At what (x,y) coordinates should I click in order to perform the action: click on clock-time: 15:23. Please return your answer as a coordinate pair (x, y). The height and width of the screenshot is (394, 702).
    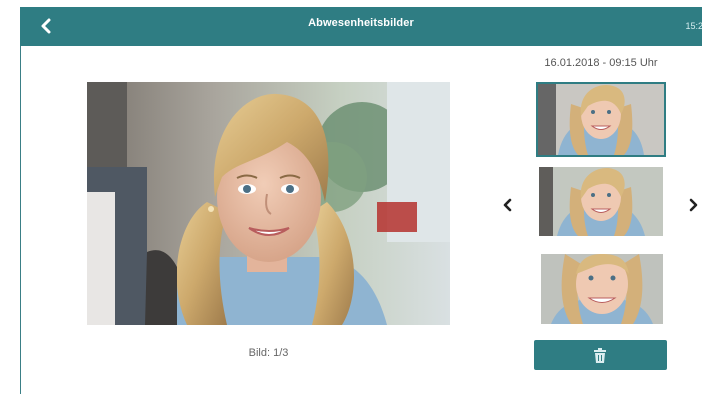
    Looking at the image, I should click on (693, 26).